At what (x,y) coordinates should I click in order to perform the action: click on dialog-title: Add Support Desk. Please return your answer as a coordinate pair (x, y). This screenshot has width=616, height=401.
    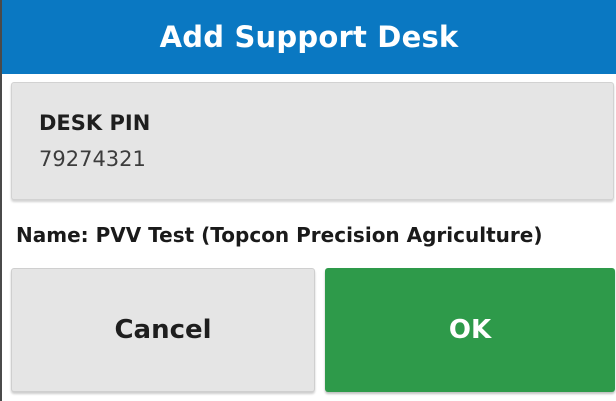
    Looking at the image, I should click on (309, 37).